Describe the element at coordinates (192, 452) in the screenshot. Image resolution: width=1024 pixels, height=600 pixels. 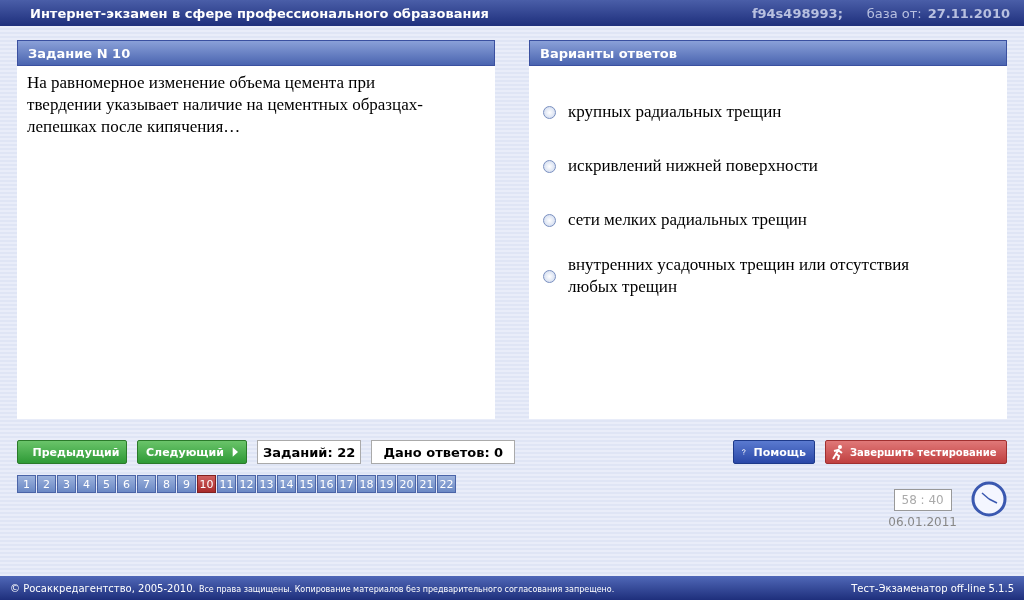
I see `next-button: Следующий` at that location.